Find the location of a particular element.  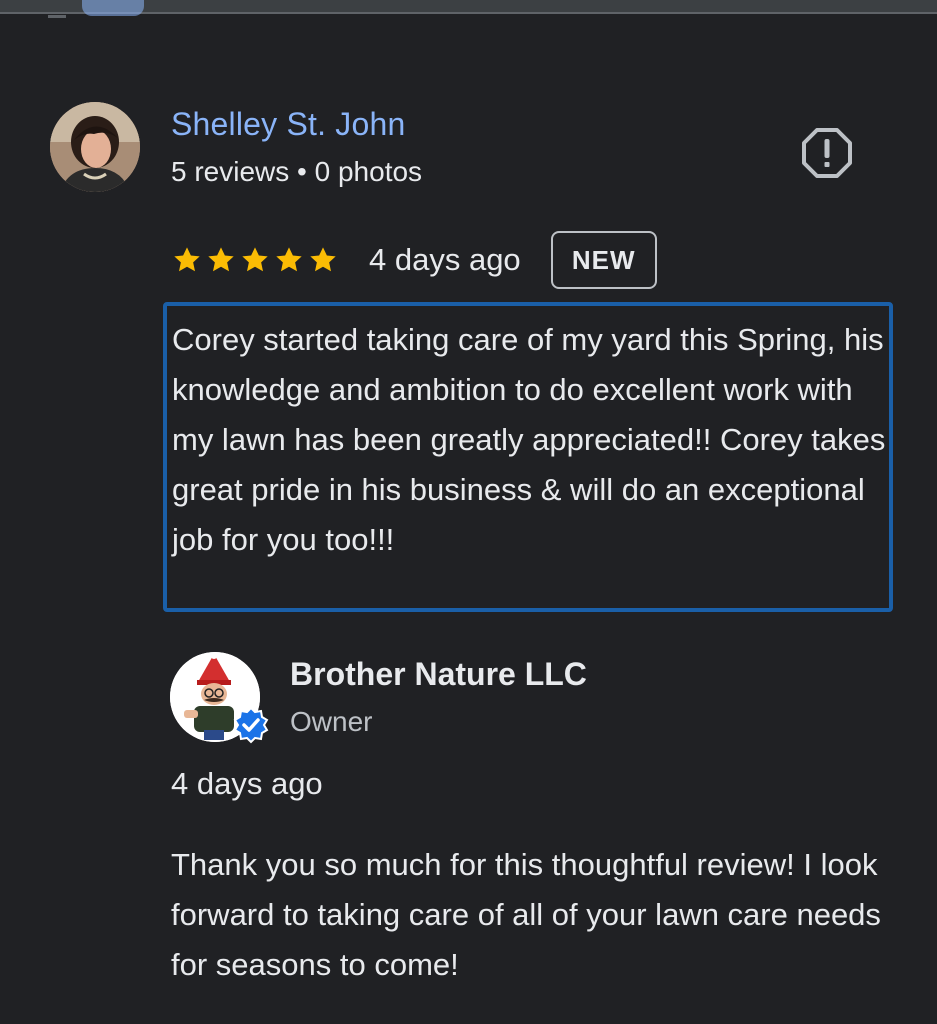

review-date: 4 days ago is located at coordinates (445, 259).